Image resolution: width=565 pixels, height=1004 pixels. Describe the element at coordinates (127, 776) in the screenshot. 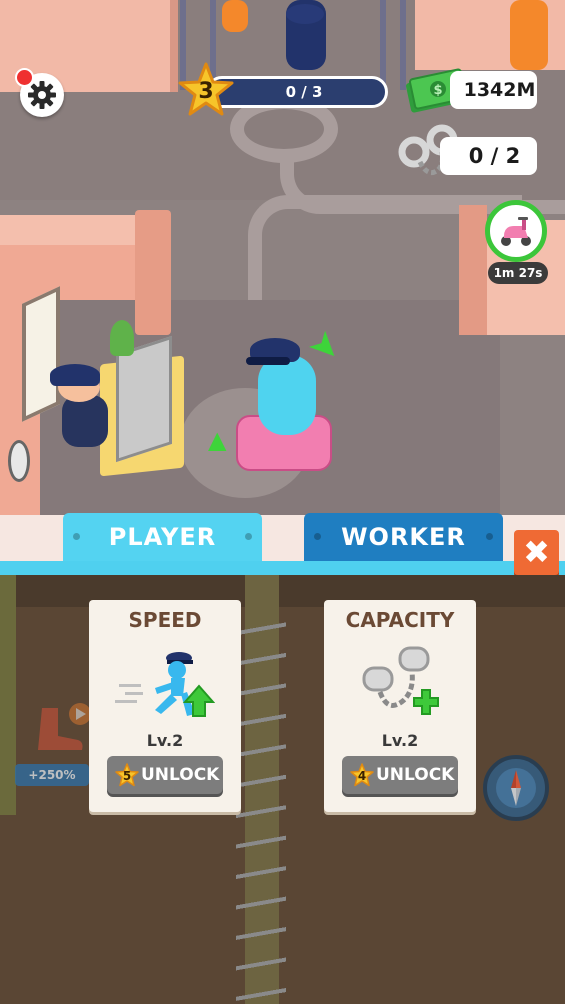

I see `unlock-cost: 5` at that location.